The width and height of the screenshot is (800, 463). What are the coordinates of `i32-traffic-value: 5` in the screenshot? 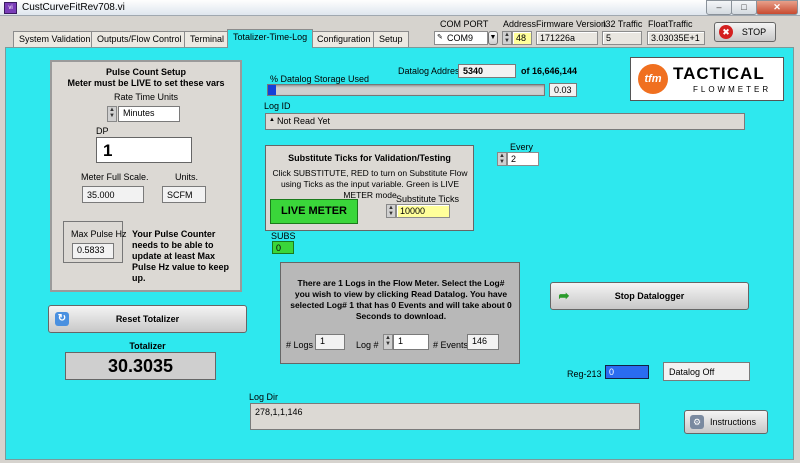 It's located at (622, 38).